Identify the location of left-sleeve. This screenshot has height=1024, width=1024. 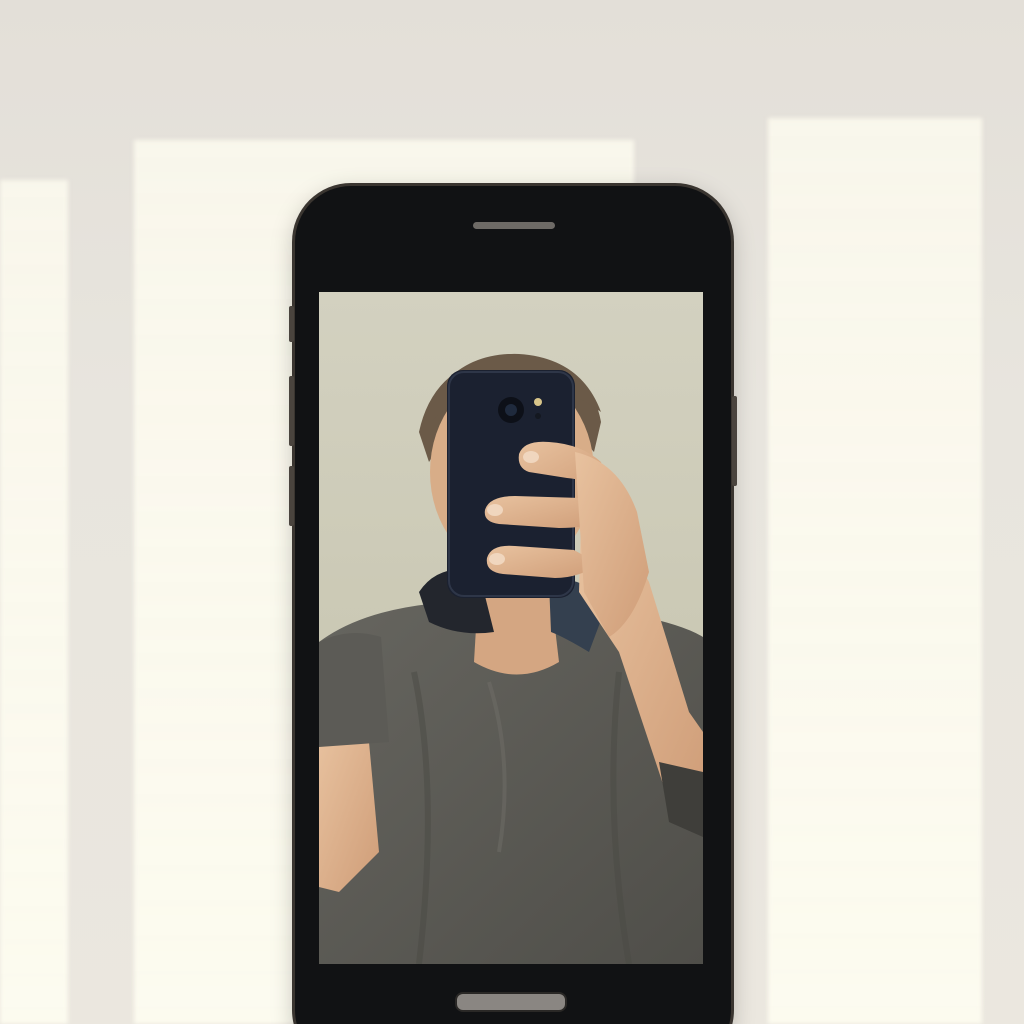
(354, 690).